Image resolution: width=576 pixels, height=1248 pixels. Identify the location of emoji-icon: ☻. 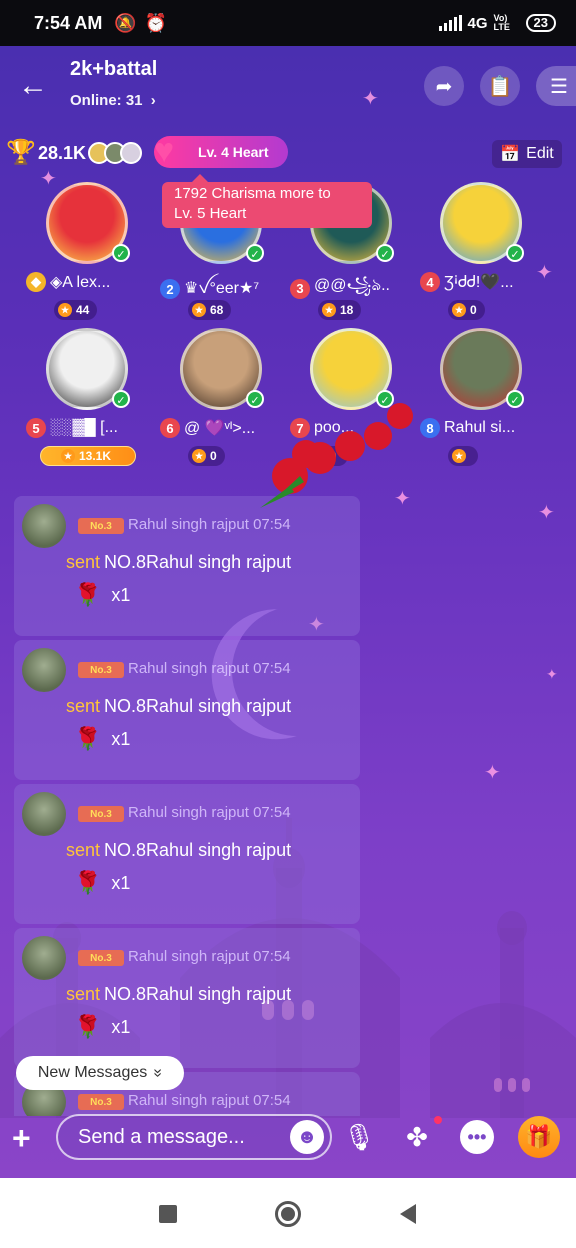
(307, 1137).